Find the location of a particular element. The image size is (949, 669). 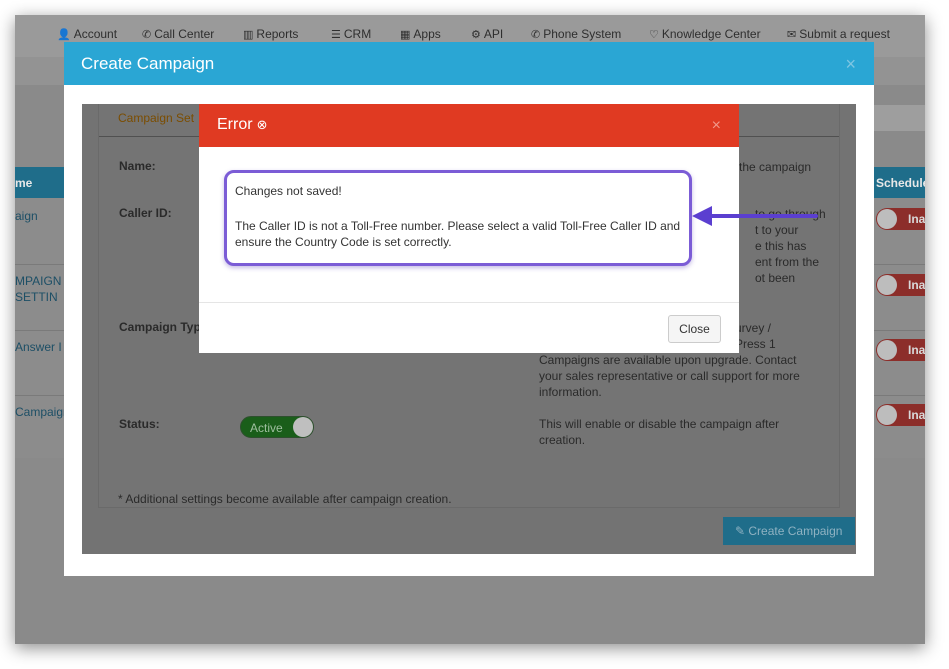

campaign-type-help-text: information. is located at coordinates (570, 392).